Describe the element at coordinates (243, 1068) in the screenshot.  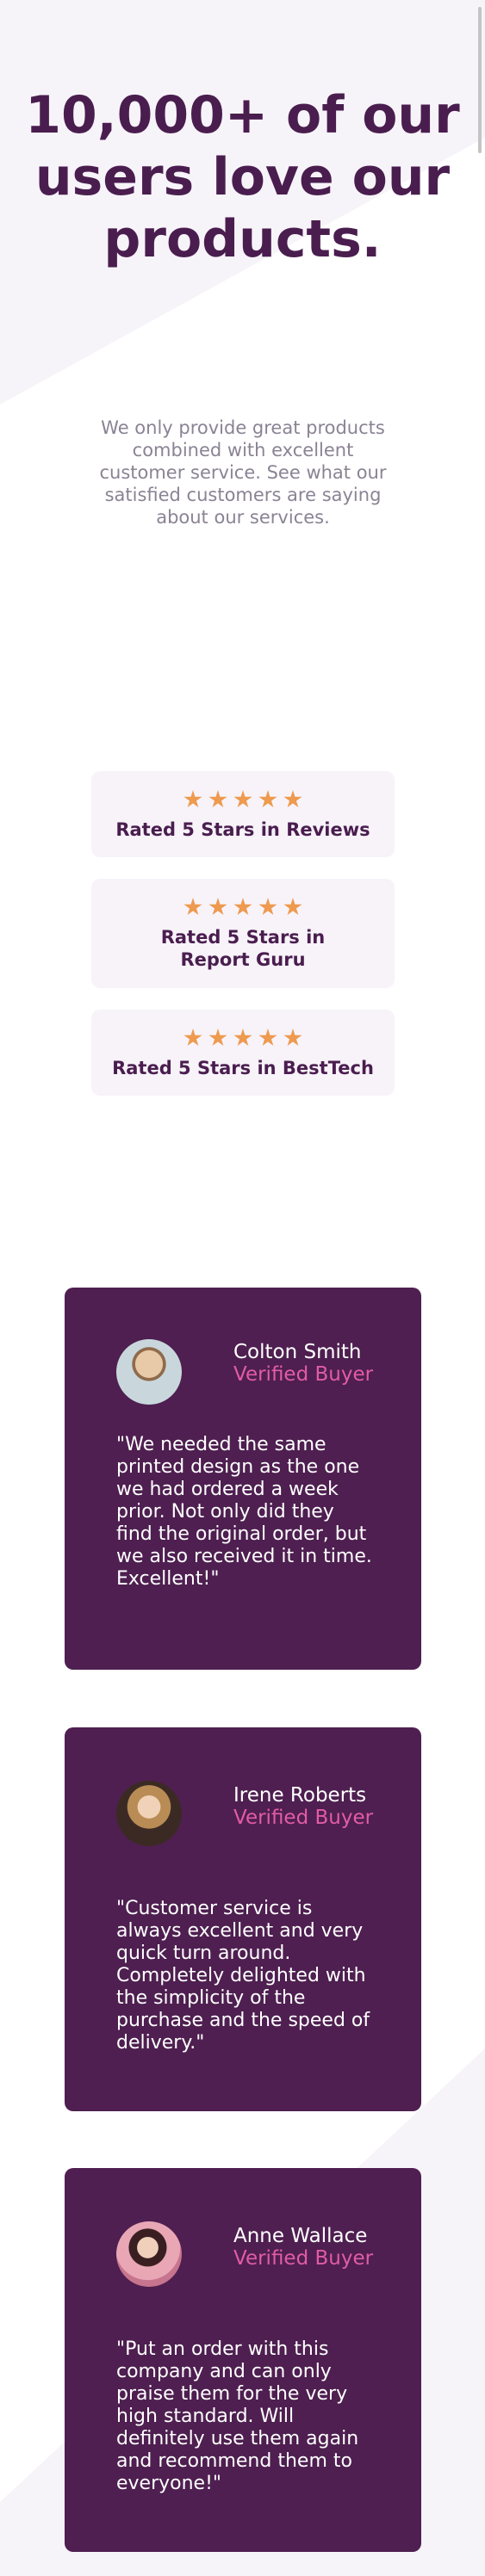
I see `rating-label: Rated 5 Stars in BestTech` at that location.